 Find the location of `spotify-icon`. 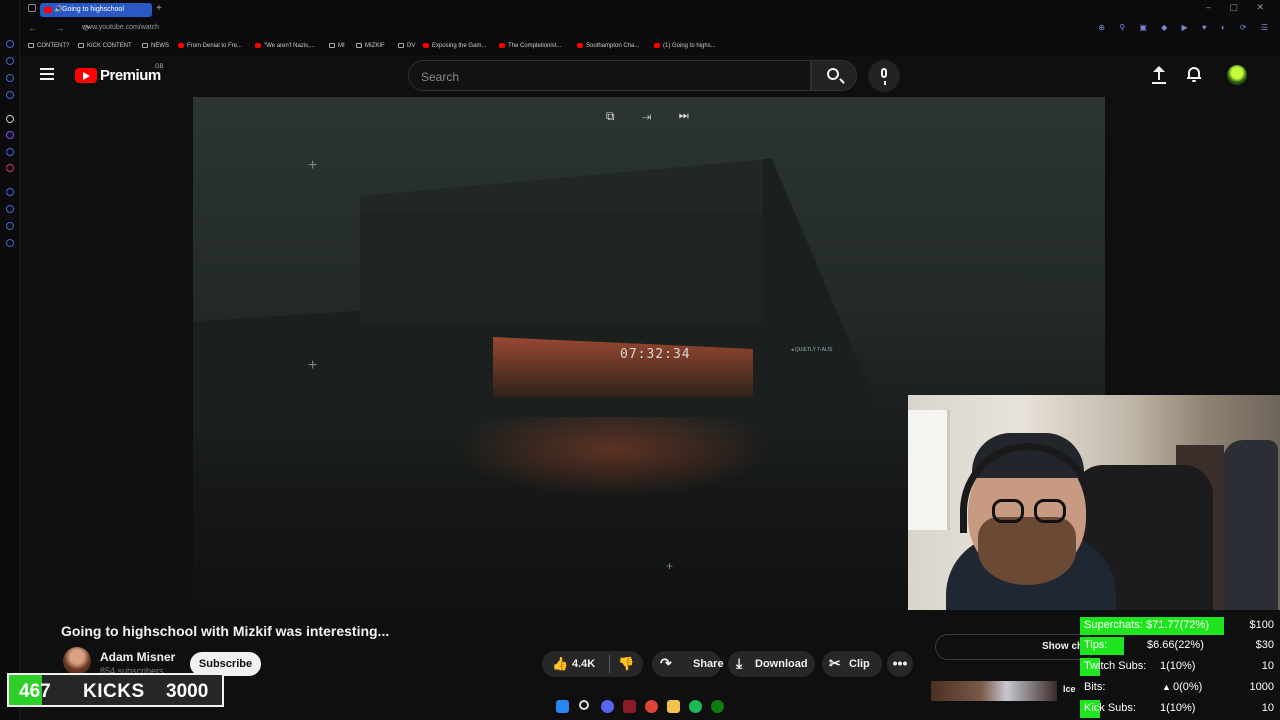

spotify-icon is located at coordinates (695, 706).